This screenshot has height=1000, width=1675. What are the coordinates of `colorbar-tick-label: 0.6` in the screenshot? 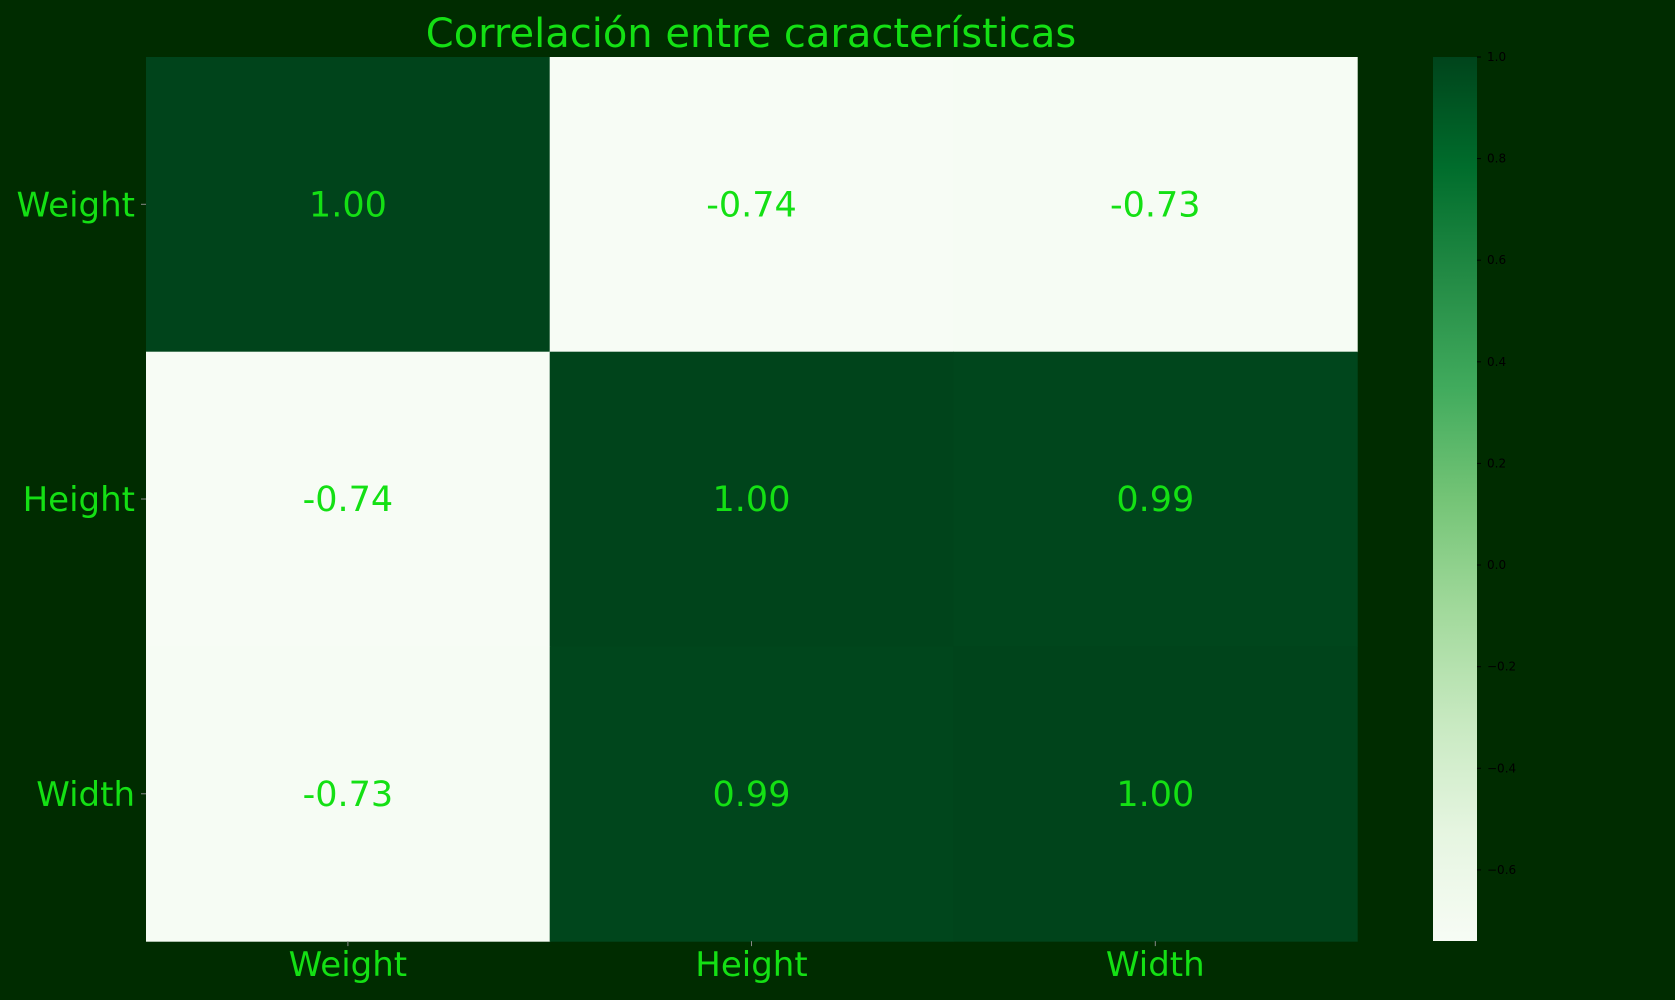 It's located at (1496, 260).